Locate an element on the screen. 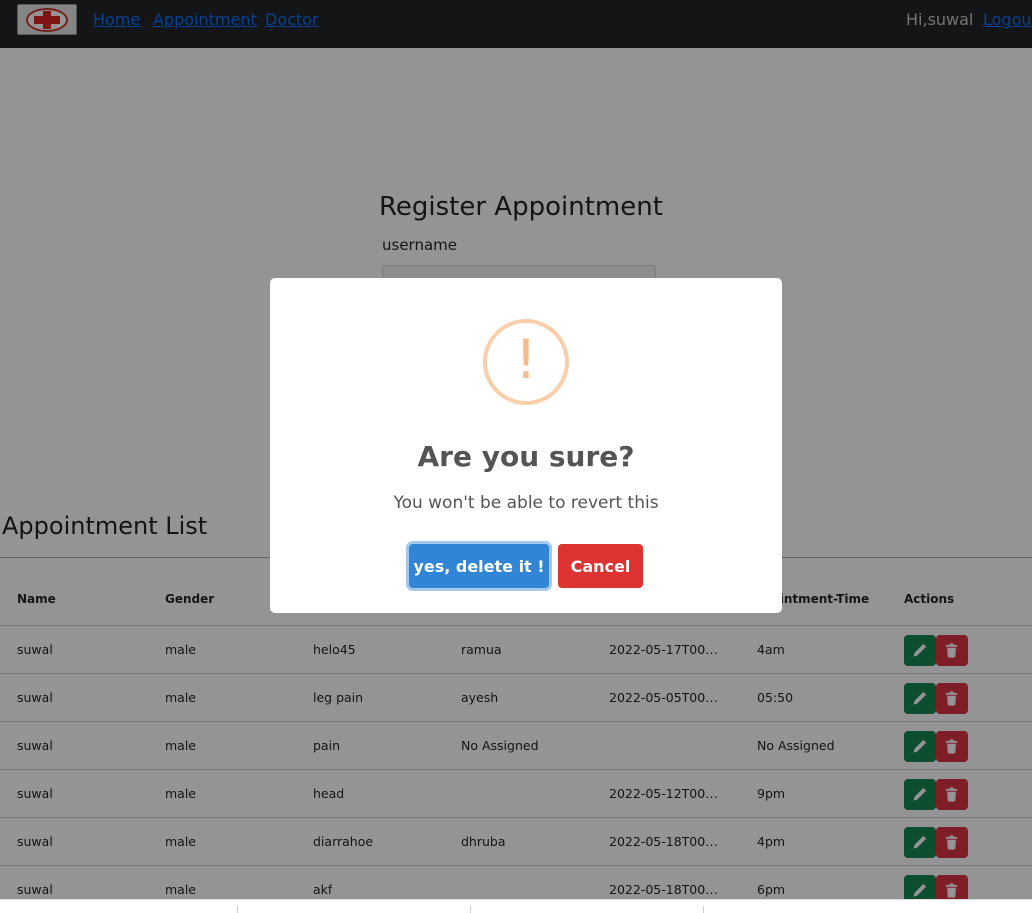  exclamation-glyph: ! is located at coordinates (526, 359).